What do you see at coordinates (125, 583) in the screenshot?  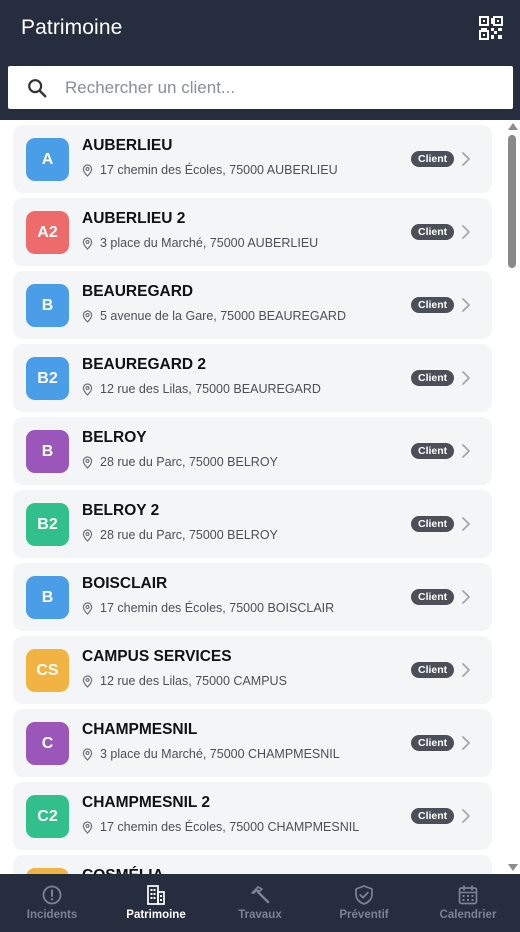 I see `client-name: BOISCLAIR` at bounding box center [125, 583].